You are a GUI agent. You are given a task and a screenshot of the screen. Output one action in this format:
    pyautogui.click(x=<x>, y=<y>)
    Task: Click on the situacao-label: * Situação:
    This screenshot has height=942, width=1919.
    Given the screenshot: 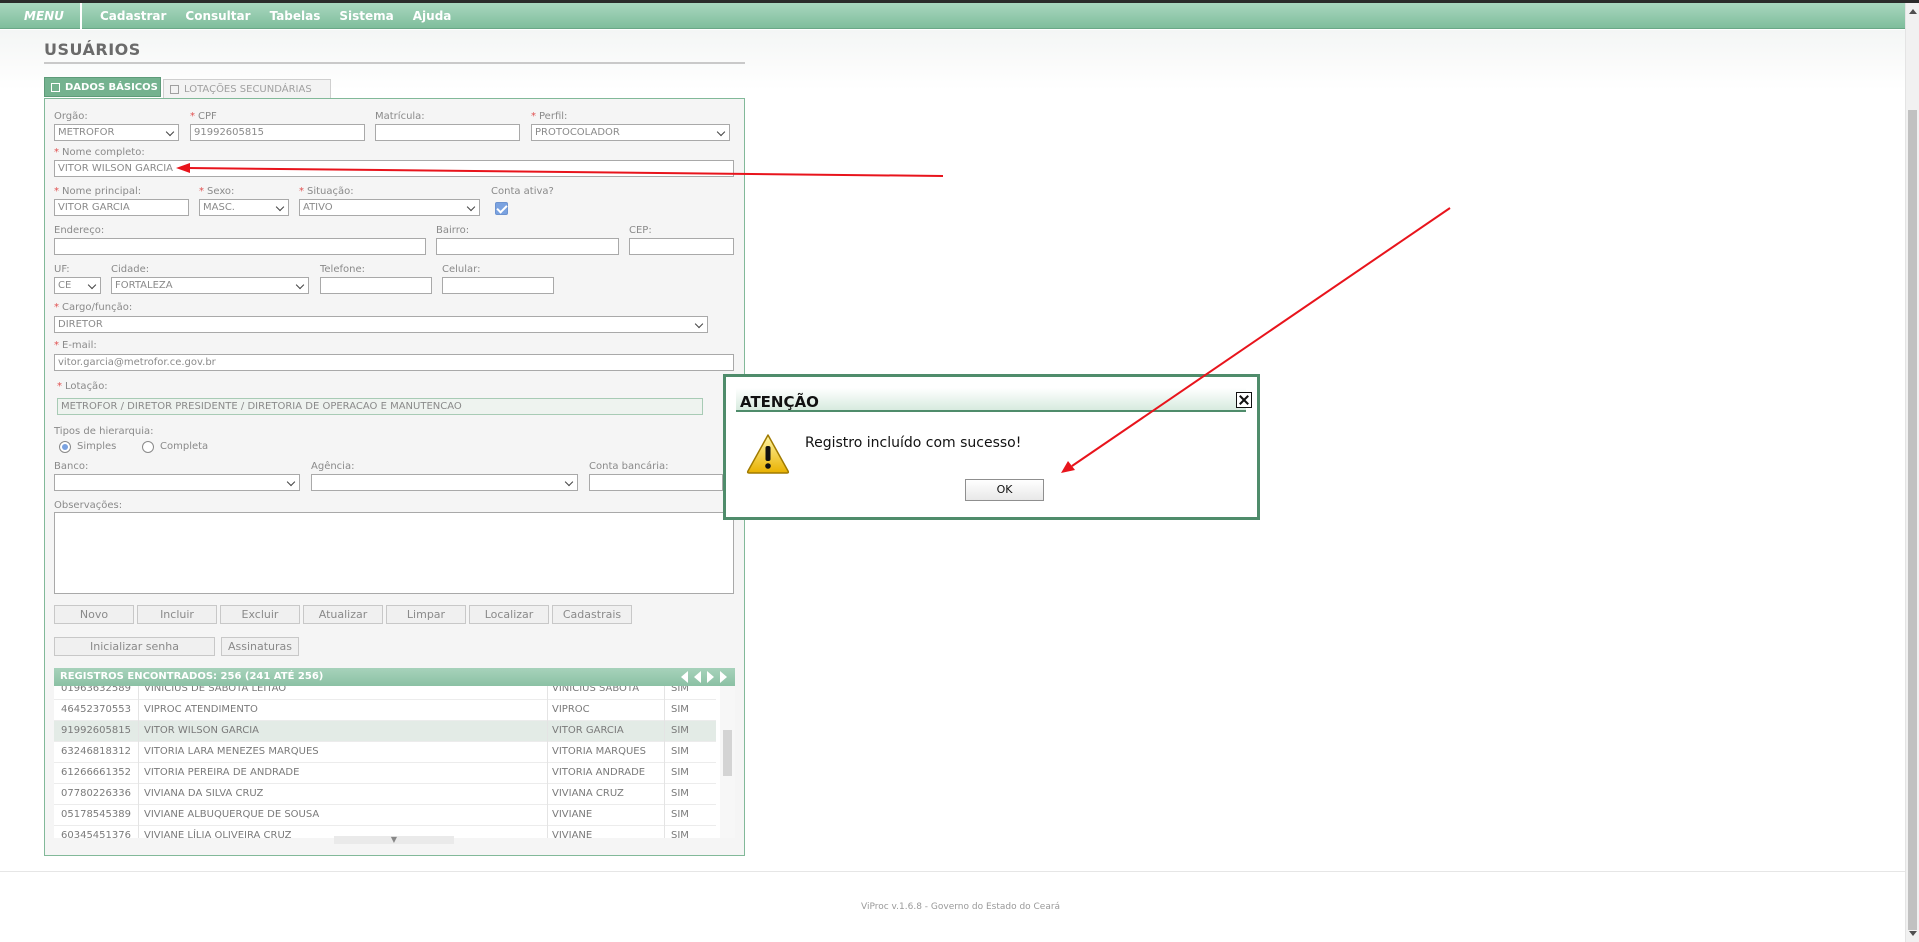 What is the action you would take?
    pyautogui.click(x=326, y=191)
    